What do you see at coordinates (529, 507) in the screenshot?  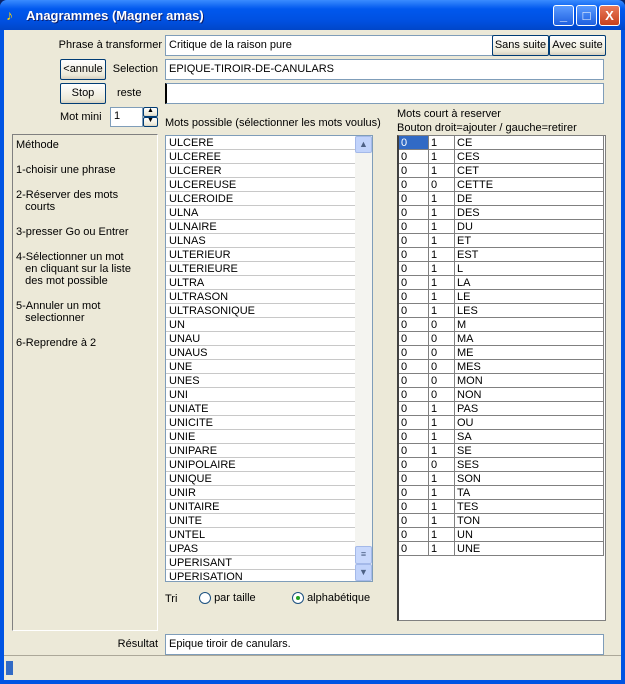 I see `grid-cell: TES` at bounding box center [529, 507].